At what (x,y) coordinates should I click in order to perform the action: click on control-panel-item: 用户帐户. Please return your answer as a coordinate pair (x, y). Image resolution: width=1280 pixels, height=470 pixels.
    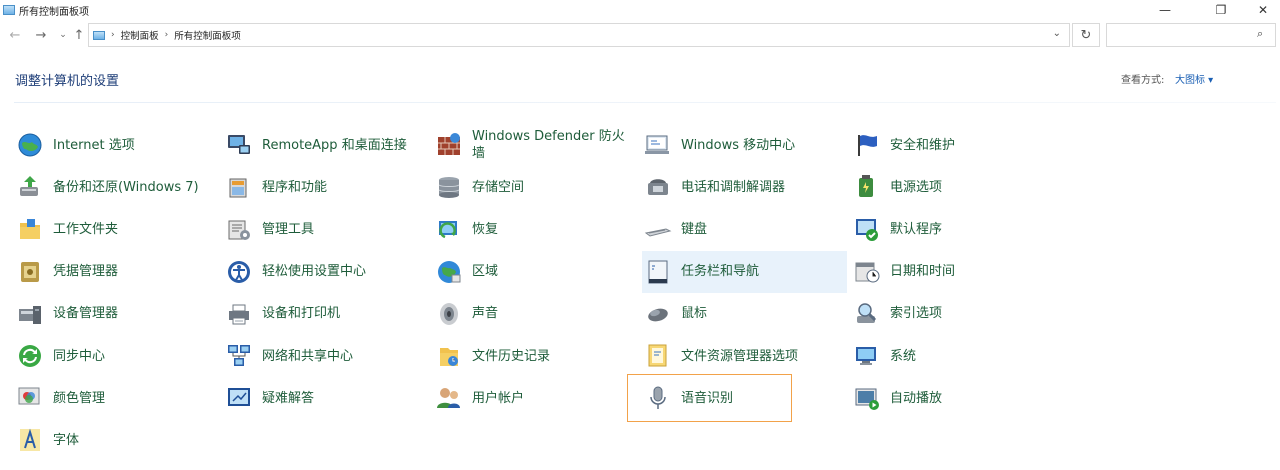
    Looking at the image, I should click on (535, 398).